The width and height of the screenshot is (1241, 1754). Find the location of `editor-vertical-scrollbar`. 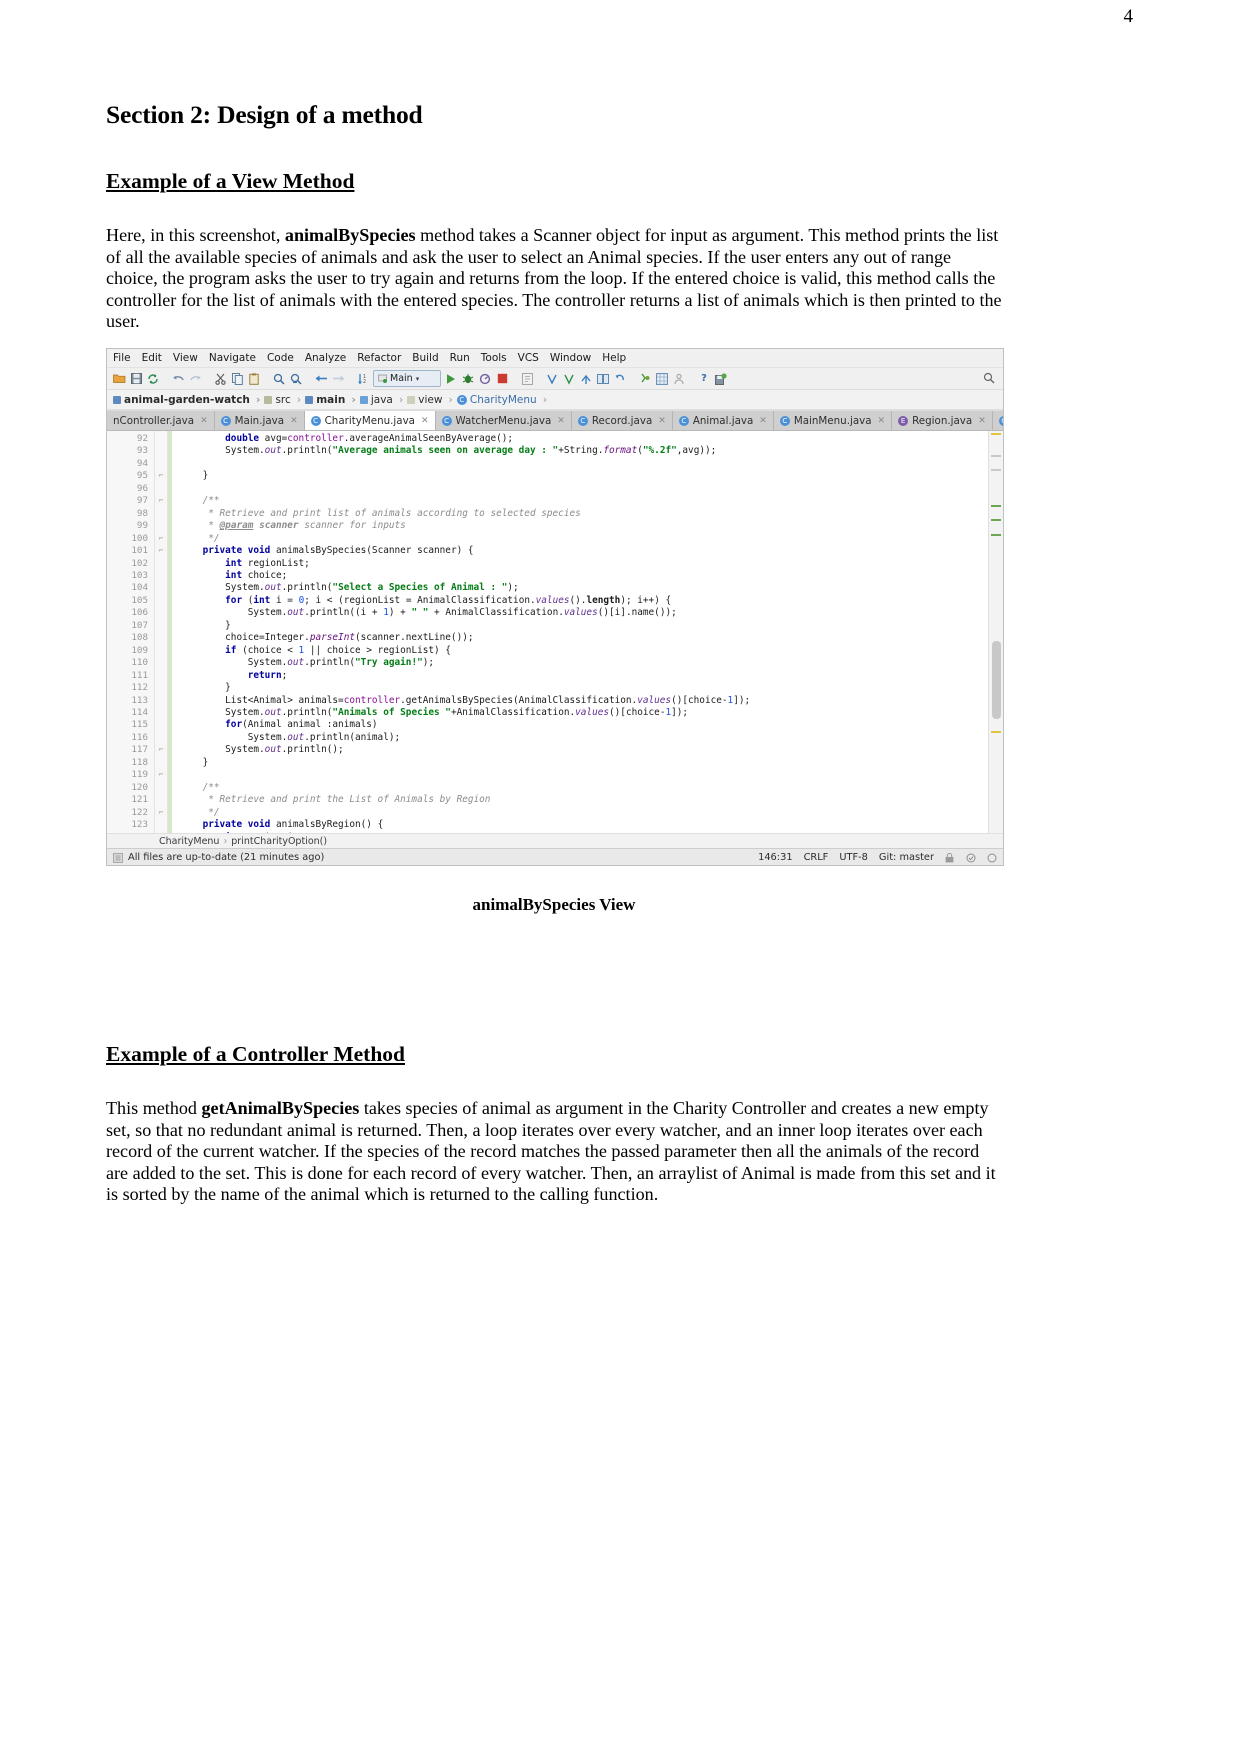

editor-vertical-scrollbar is located at coordinates (996, 680).